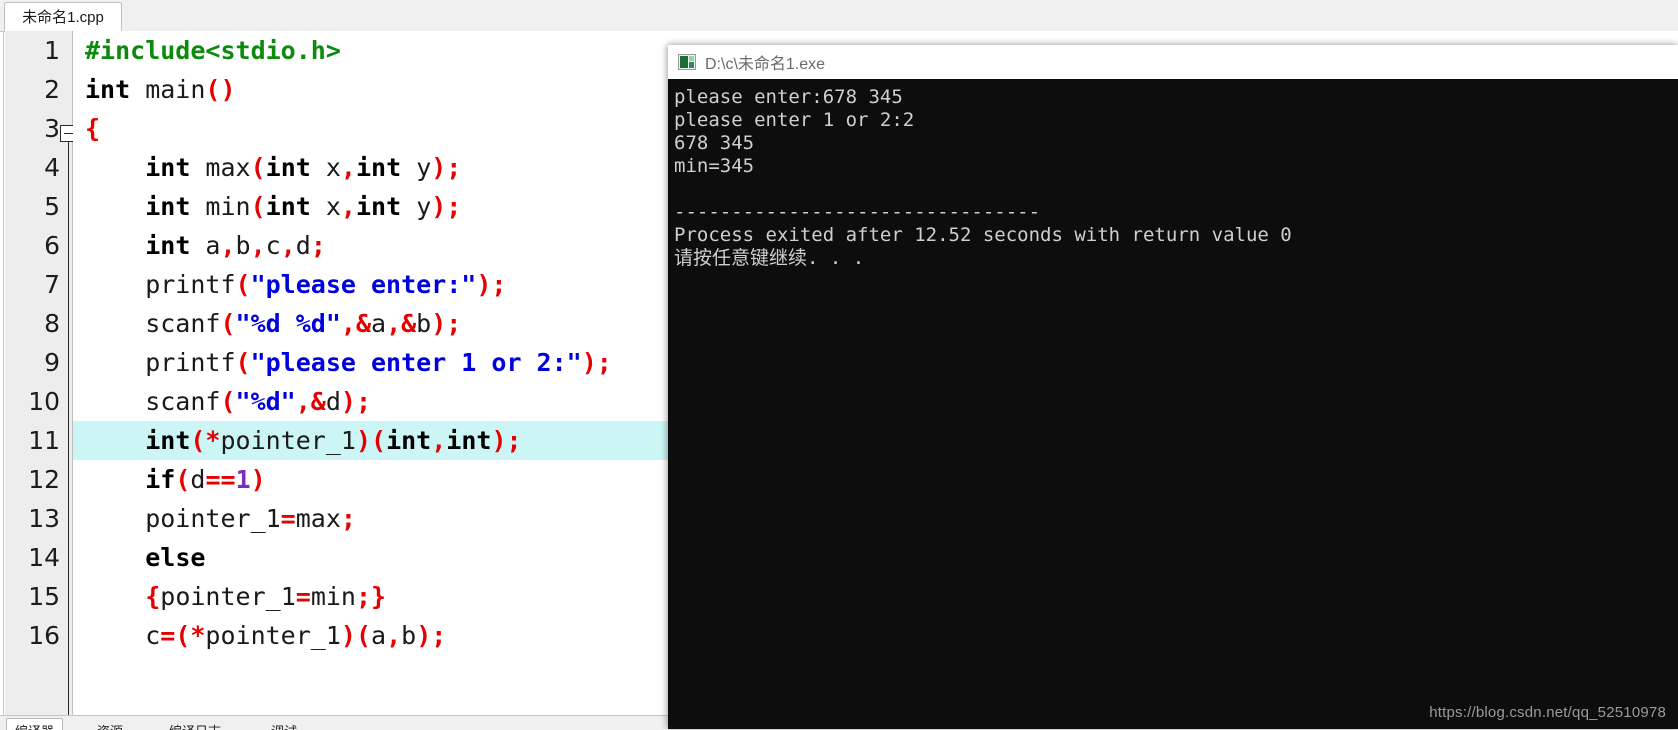 Image resolution: width=1678 pixels, height=730 pixels. Describe the element at coordinates (52, 323) in the screenshot. I see `line-number: 8` at that location.